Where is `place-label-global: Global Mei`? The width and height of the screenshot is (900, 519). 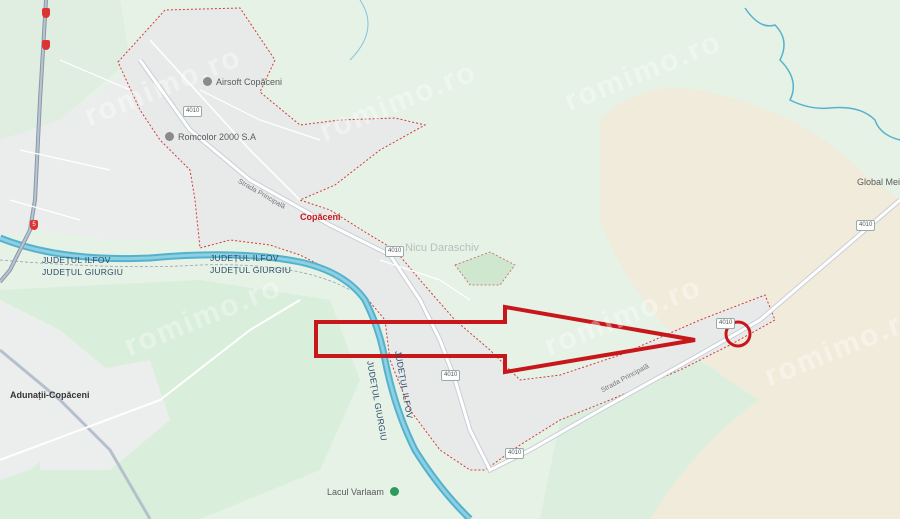
place-label-global: Global Mei is located at coordinates (878, 182).